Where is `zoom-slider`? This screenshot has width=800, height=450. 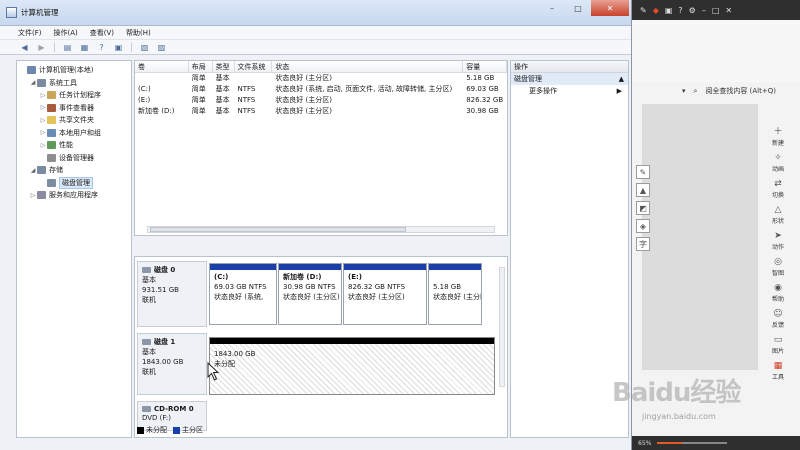 zoom-slider is located at coordinates (692, 443).